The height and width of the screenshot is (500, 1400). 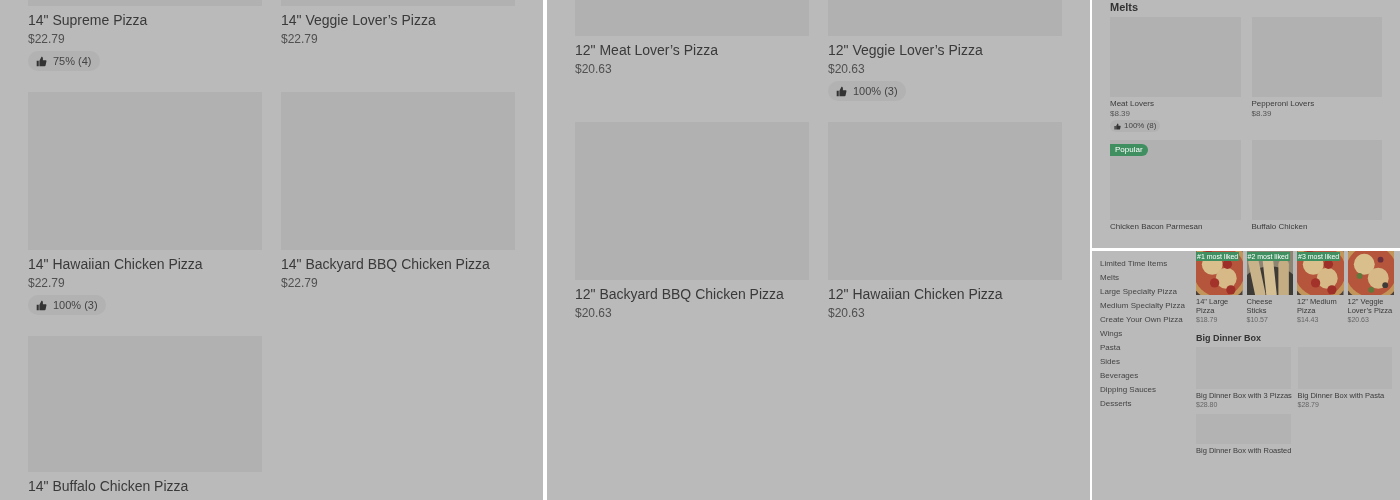 I want to click on item-name: 14" Veggie Lover’s Pizza, so click(x=359, y=20).